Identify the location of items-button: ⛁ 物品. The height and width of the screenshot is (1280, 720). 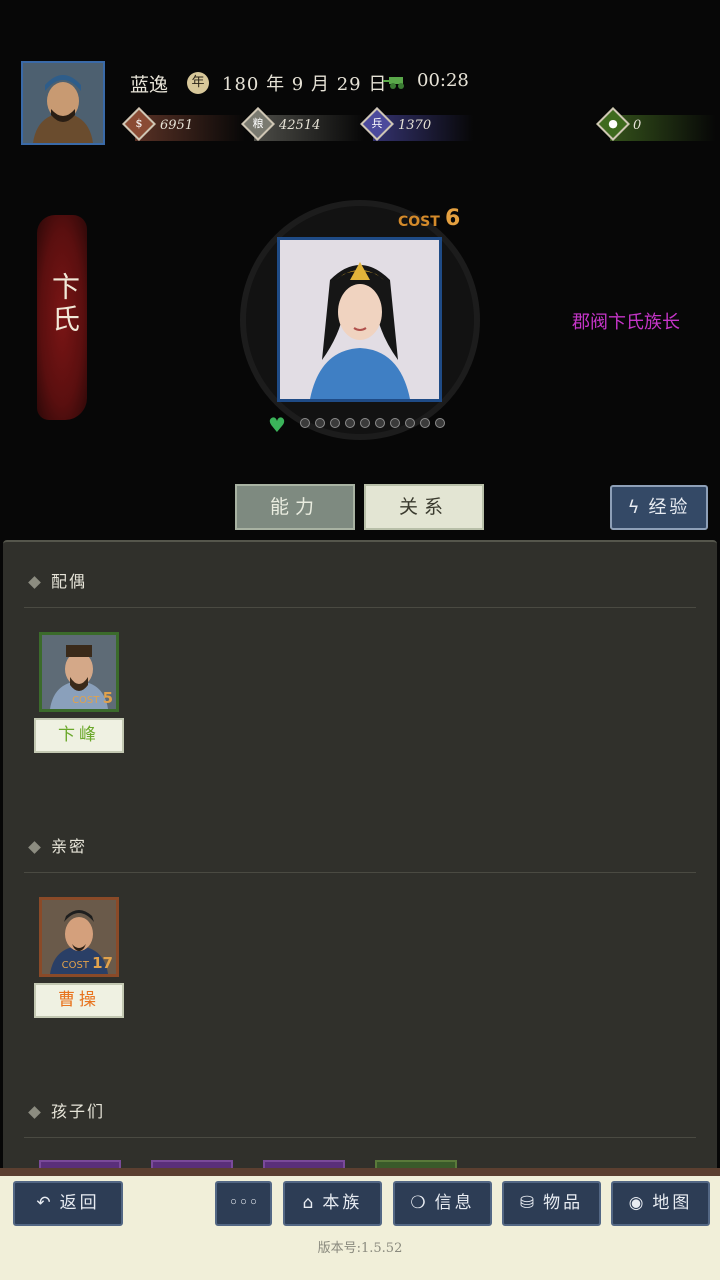
(551, 1203).